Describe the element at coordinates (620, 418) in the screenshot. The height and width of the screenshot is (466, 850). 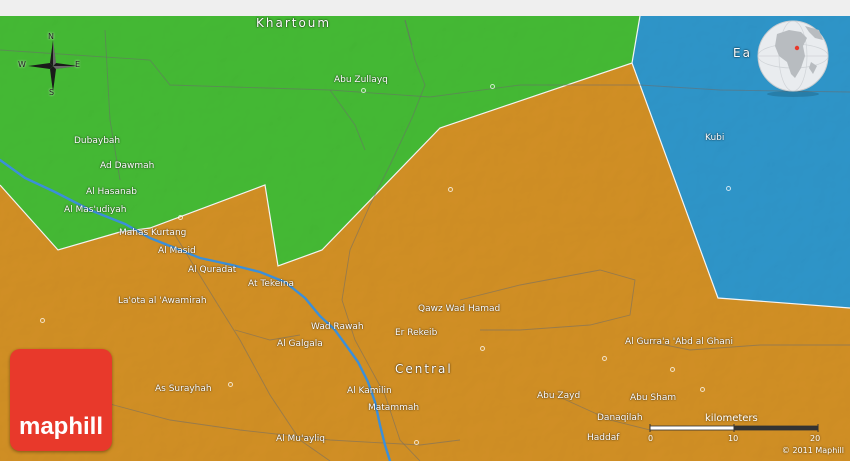
I see `place-label: Danaqilah` at that location.